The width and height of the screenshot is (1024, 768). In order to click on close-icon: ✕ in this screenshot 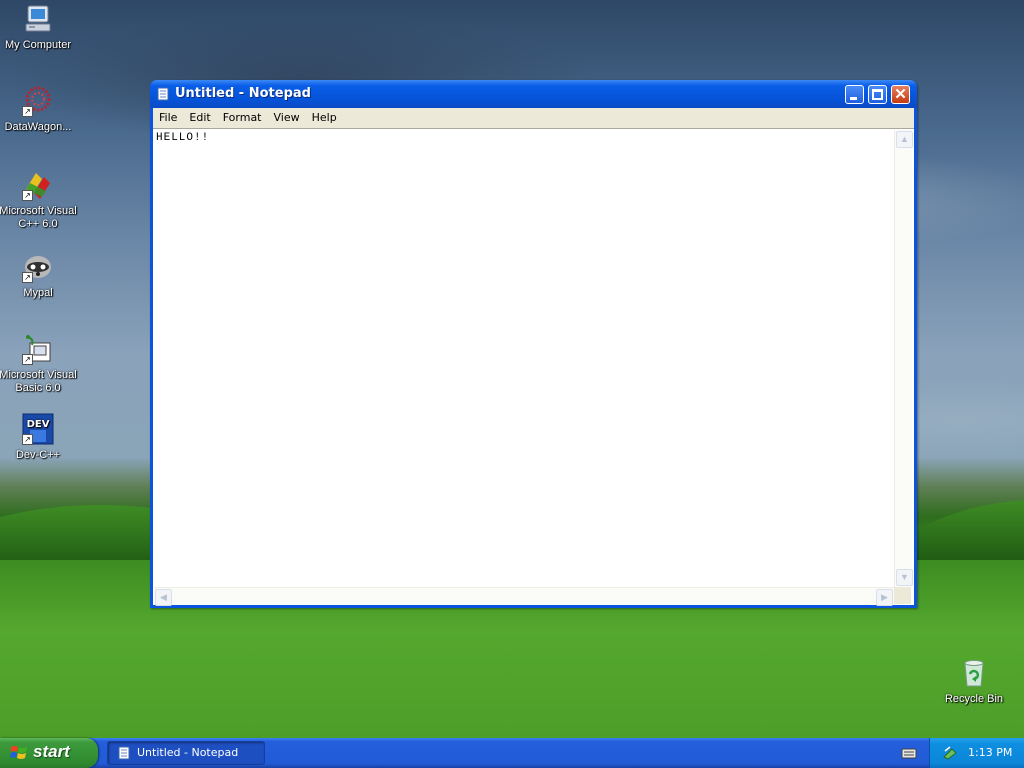, I will do `click(900, 94)`.